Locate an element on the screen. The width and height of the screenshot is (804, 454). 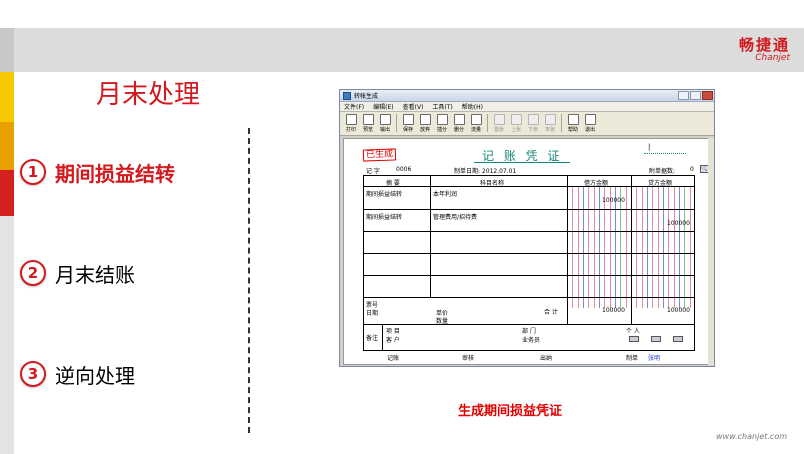
close-button is located at coordinates (707, 95).